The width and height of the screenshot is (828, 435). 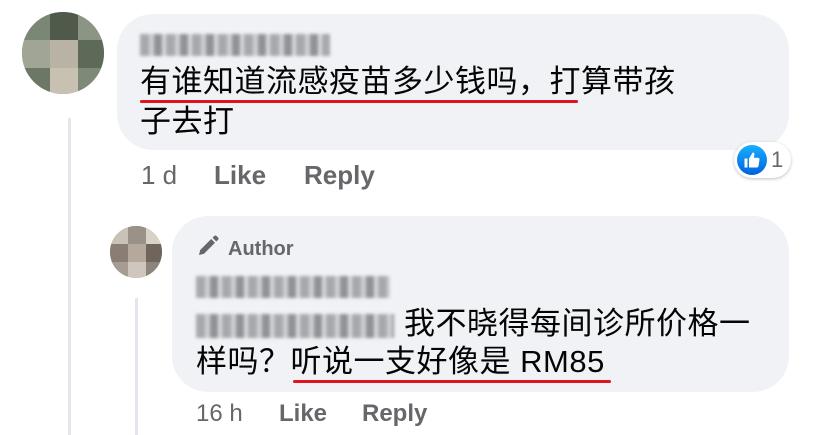 I want to click on reply-avatar, so click(x=136, y=252).